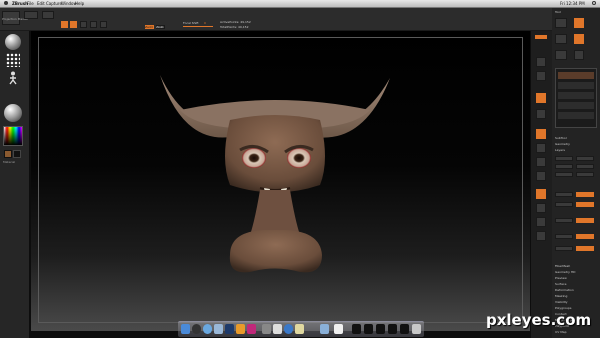 Image resolution: width=600 pixels, height=338 pixels. I want to click on color-picker-icon, so click(13, 136).